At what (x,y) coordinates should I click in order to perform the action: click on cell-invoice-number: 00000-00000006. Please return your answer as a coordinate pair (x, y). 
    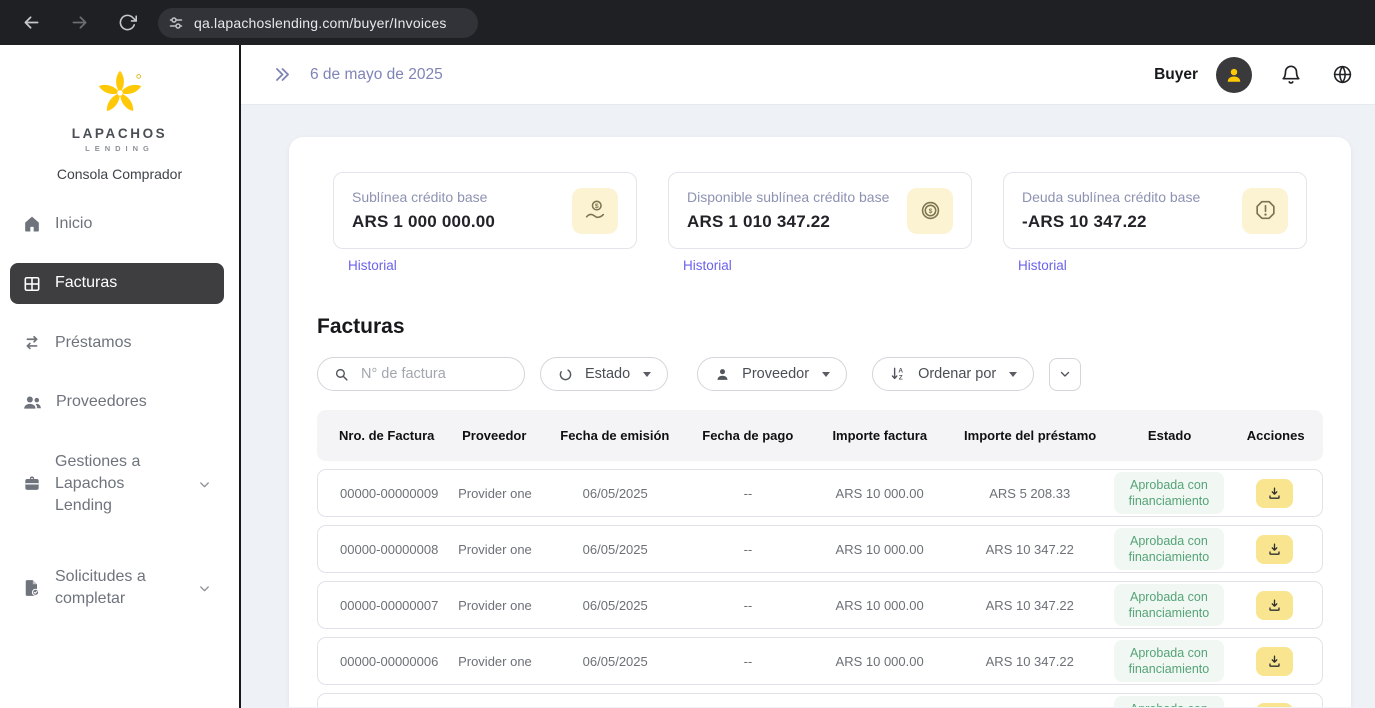
    Looking at the image, I should click on (389, 661).